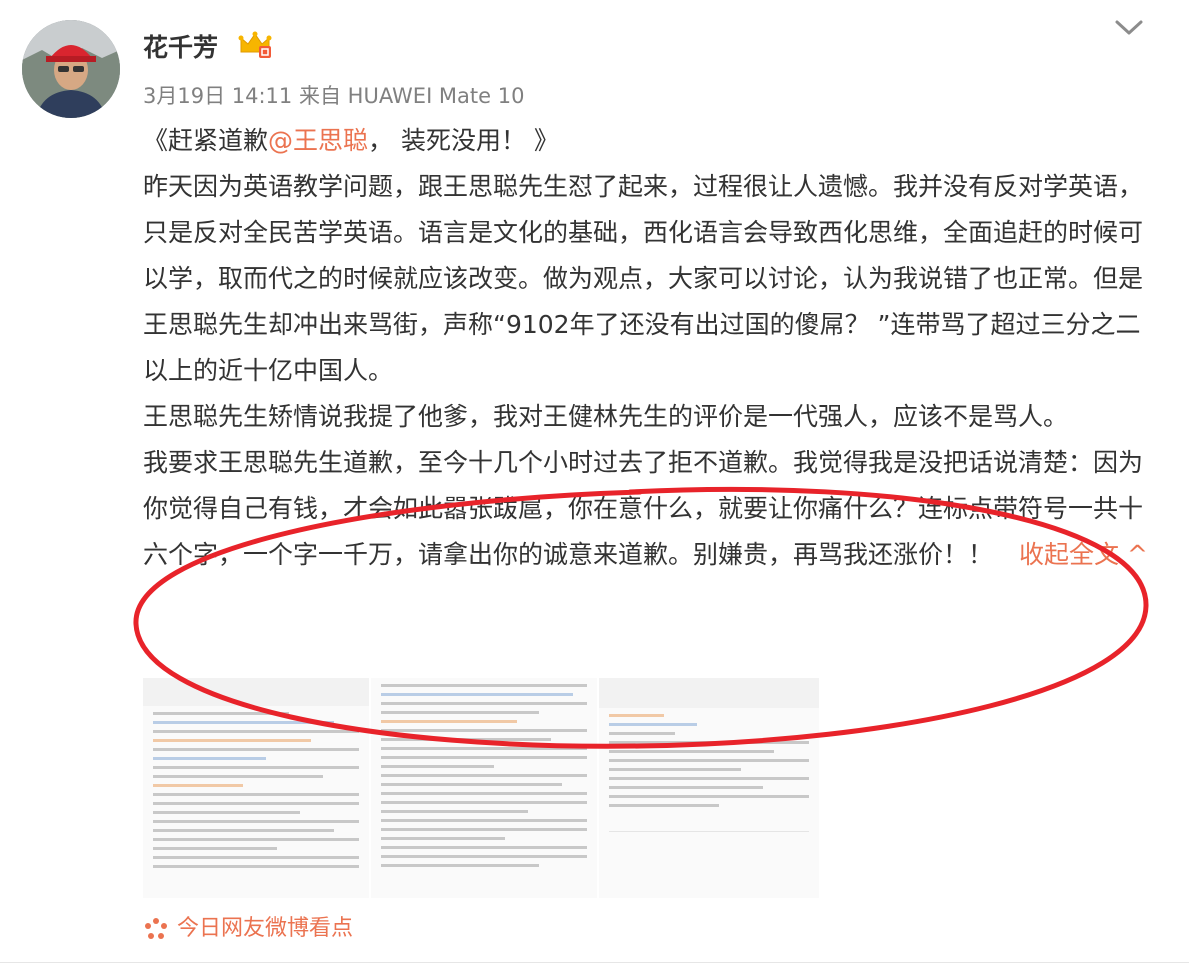 This screenshot has width=1189, height=975. I want to click on source-device: HUAWEI Mate 10, so click(436, 96).